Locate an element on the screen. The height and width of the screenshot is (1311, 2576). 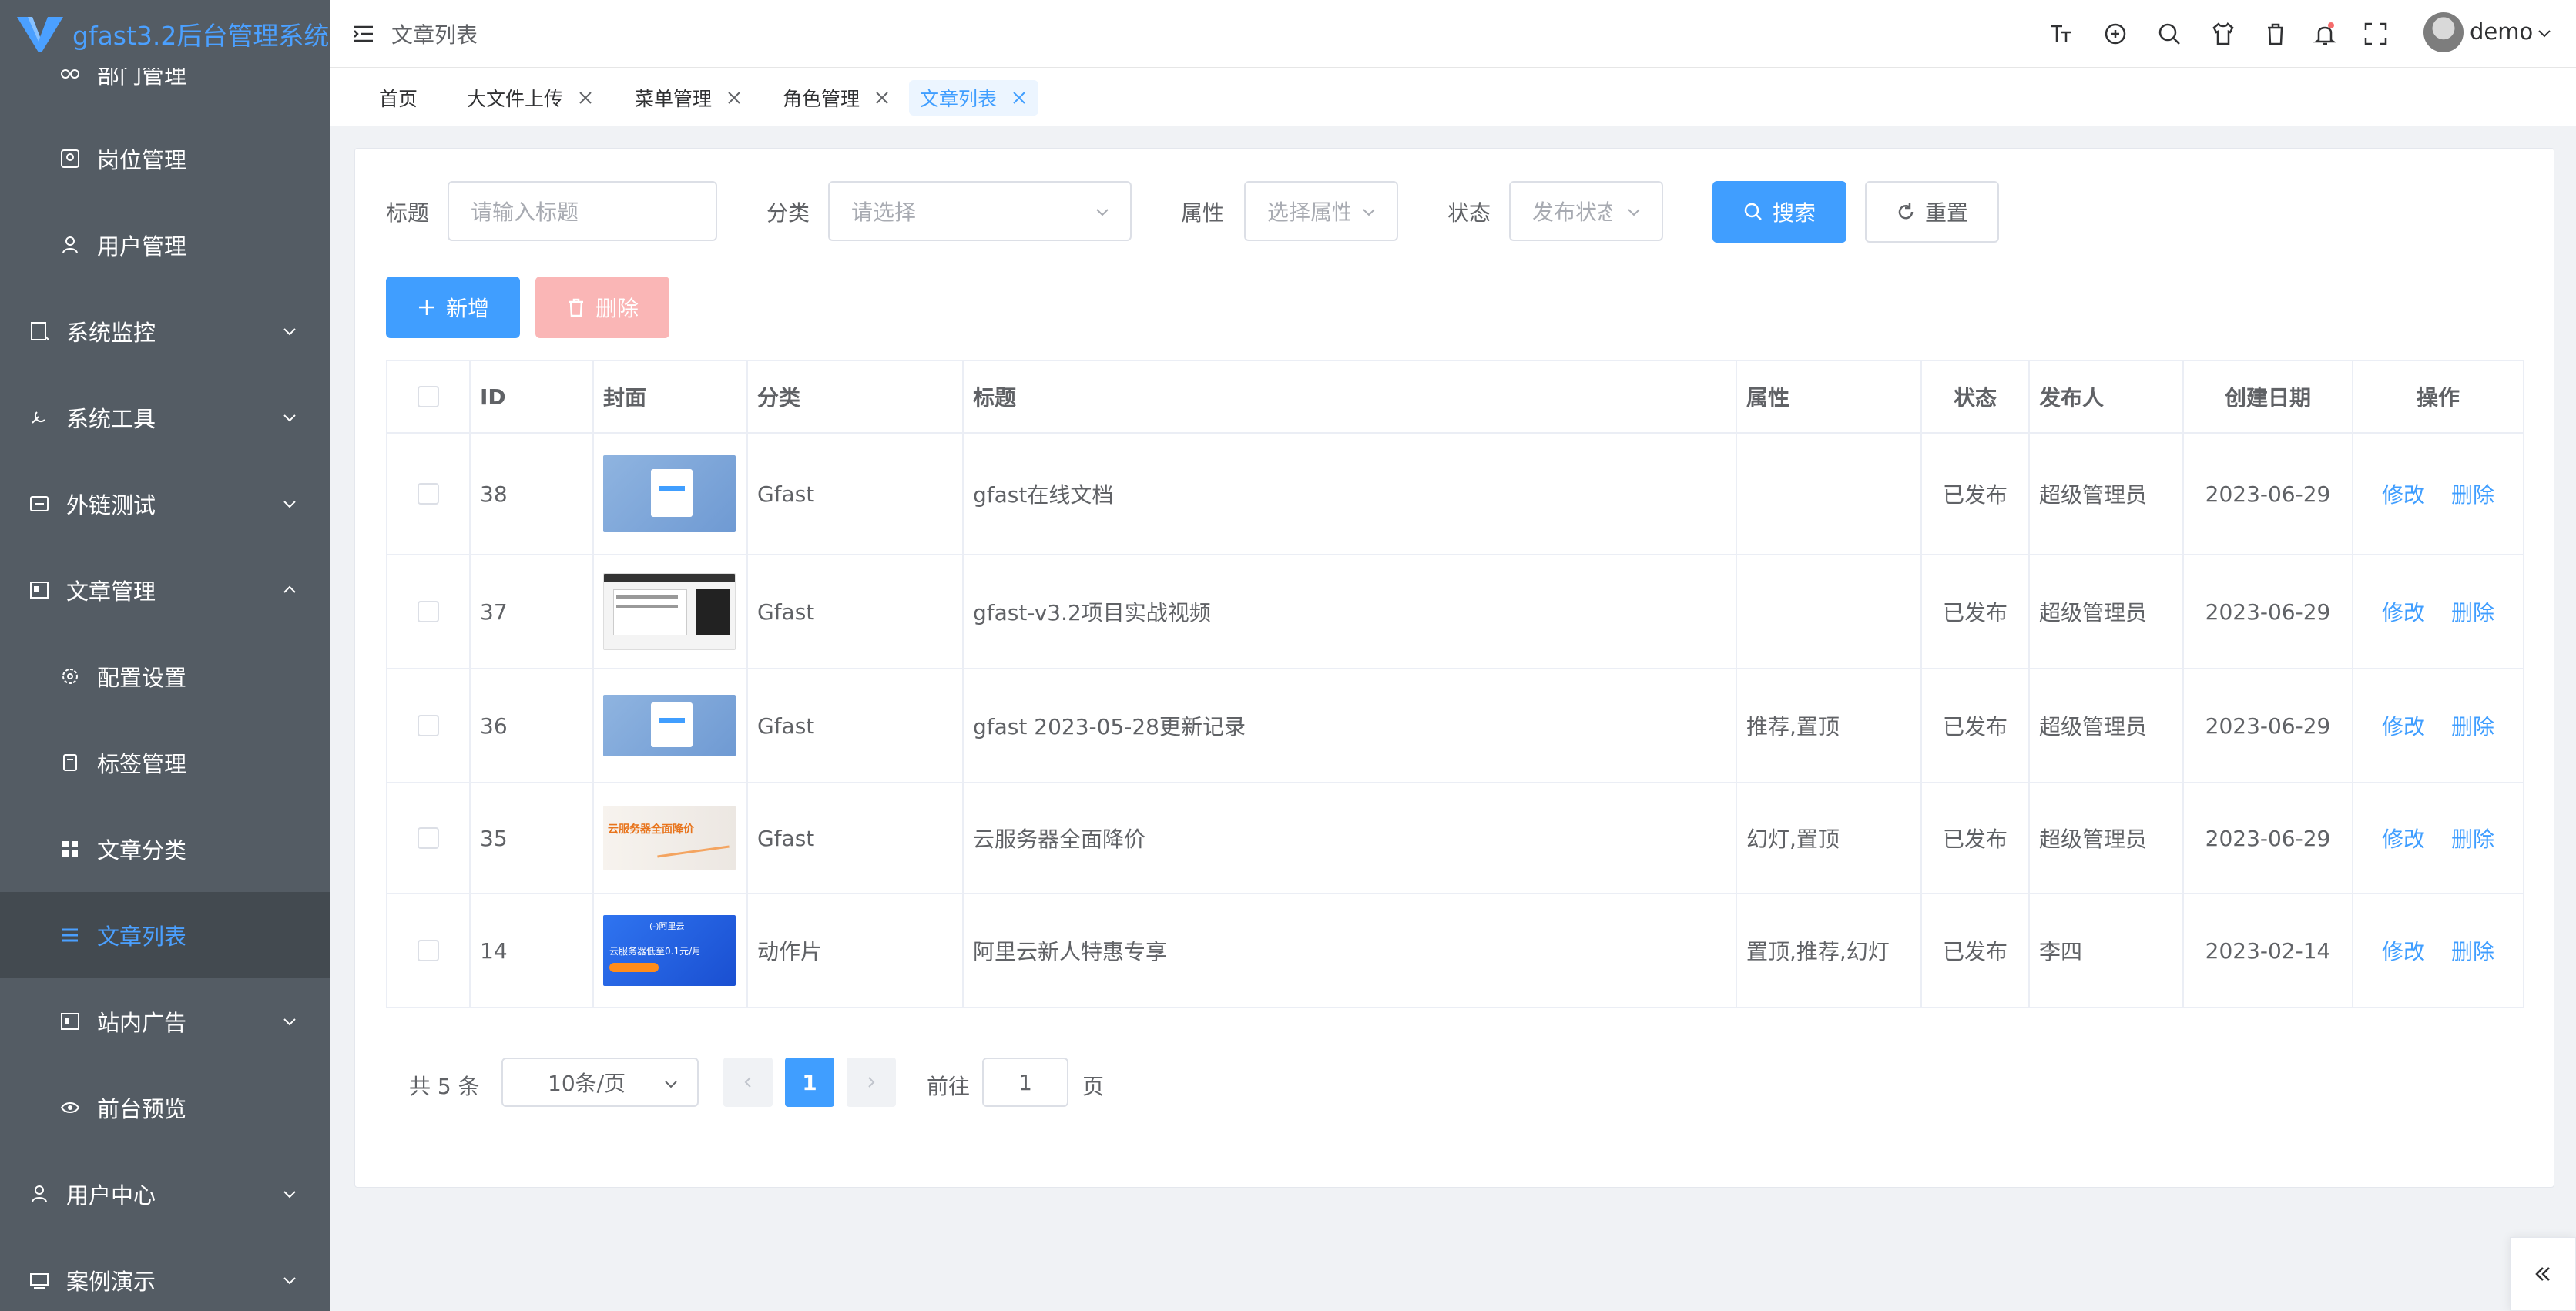
sidebar-item-articles: 文章管理 is located at coordinates (165, 590).